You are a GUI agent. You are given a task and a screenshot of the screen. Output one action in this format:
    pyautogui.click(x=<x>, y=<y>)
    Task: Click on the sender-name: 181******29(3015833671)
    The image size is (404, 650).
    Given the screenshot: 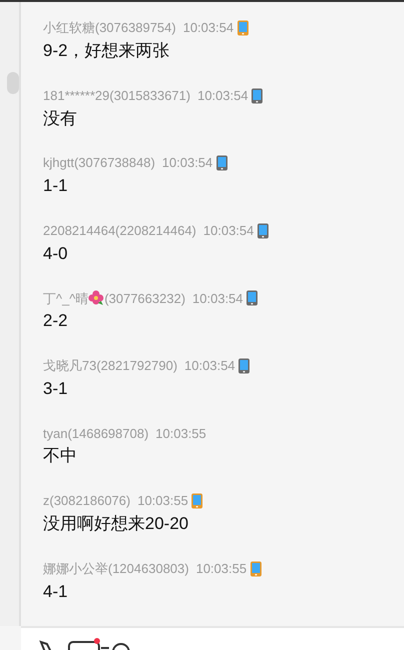 What is the action you would take?
    pyautogui.click(x=116, y=95)
    